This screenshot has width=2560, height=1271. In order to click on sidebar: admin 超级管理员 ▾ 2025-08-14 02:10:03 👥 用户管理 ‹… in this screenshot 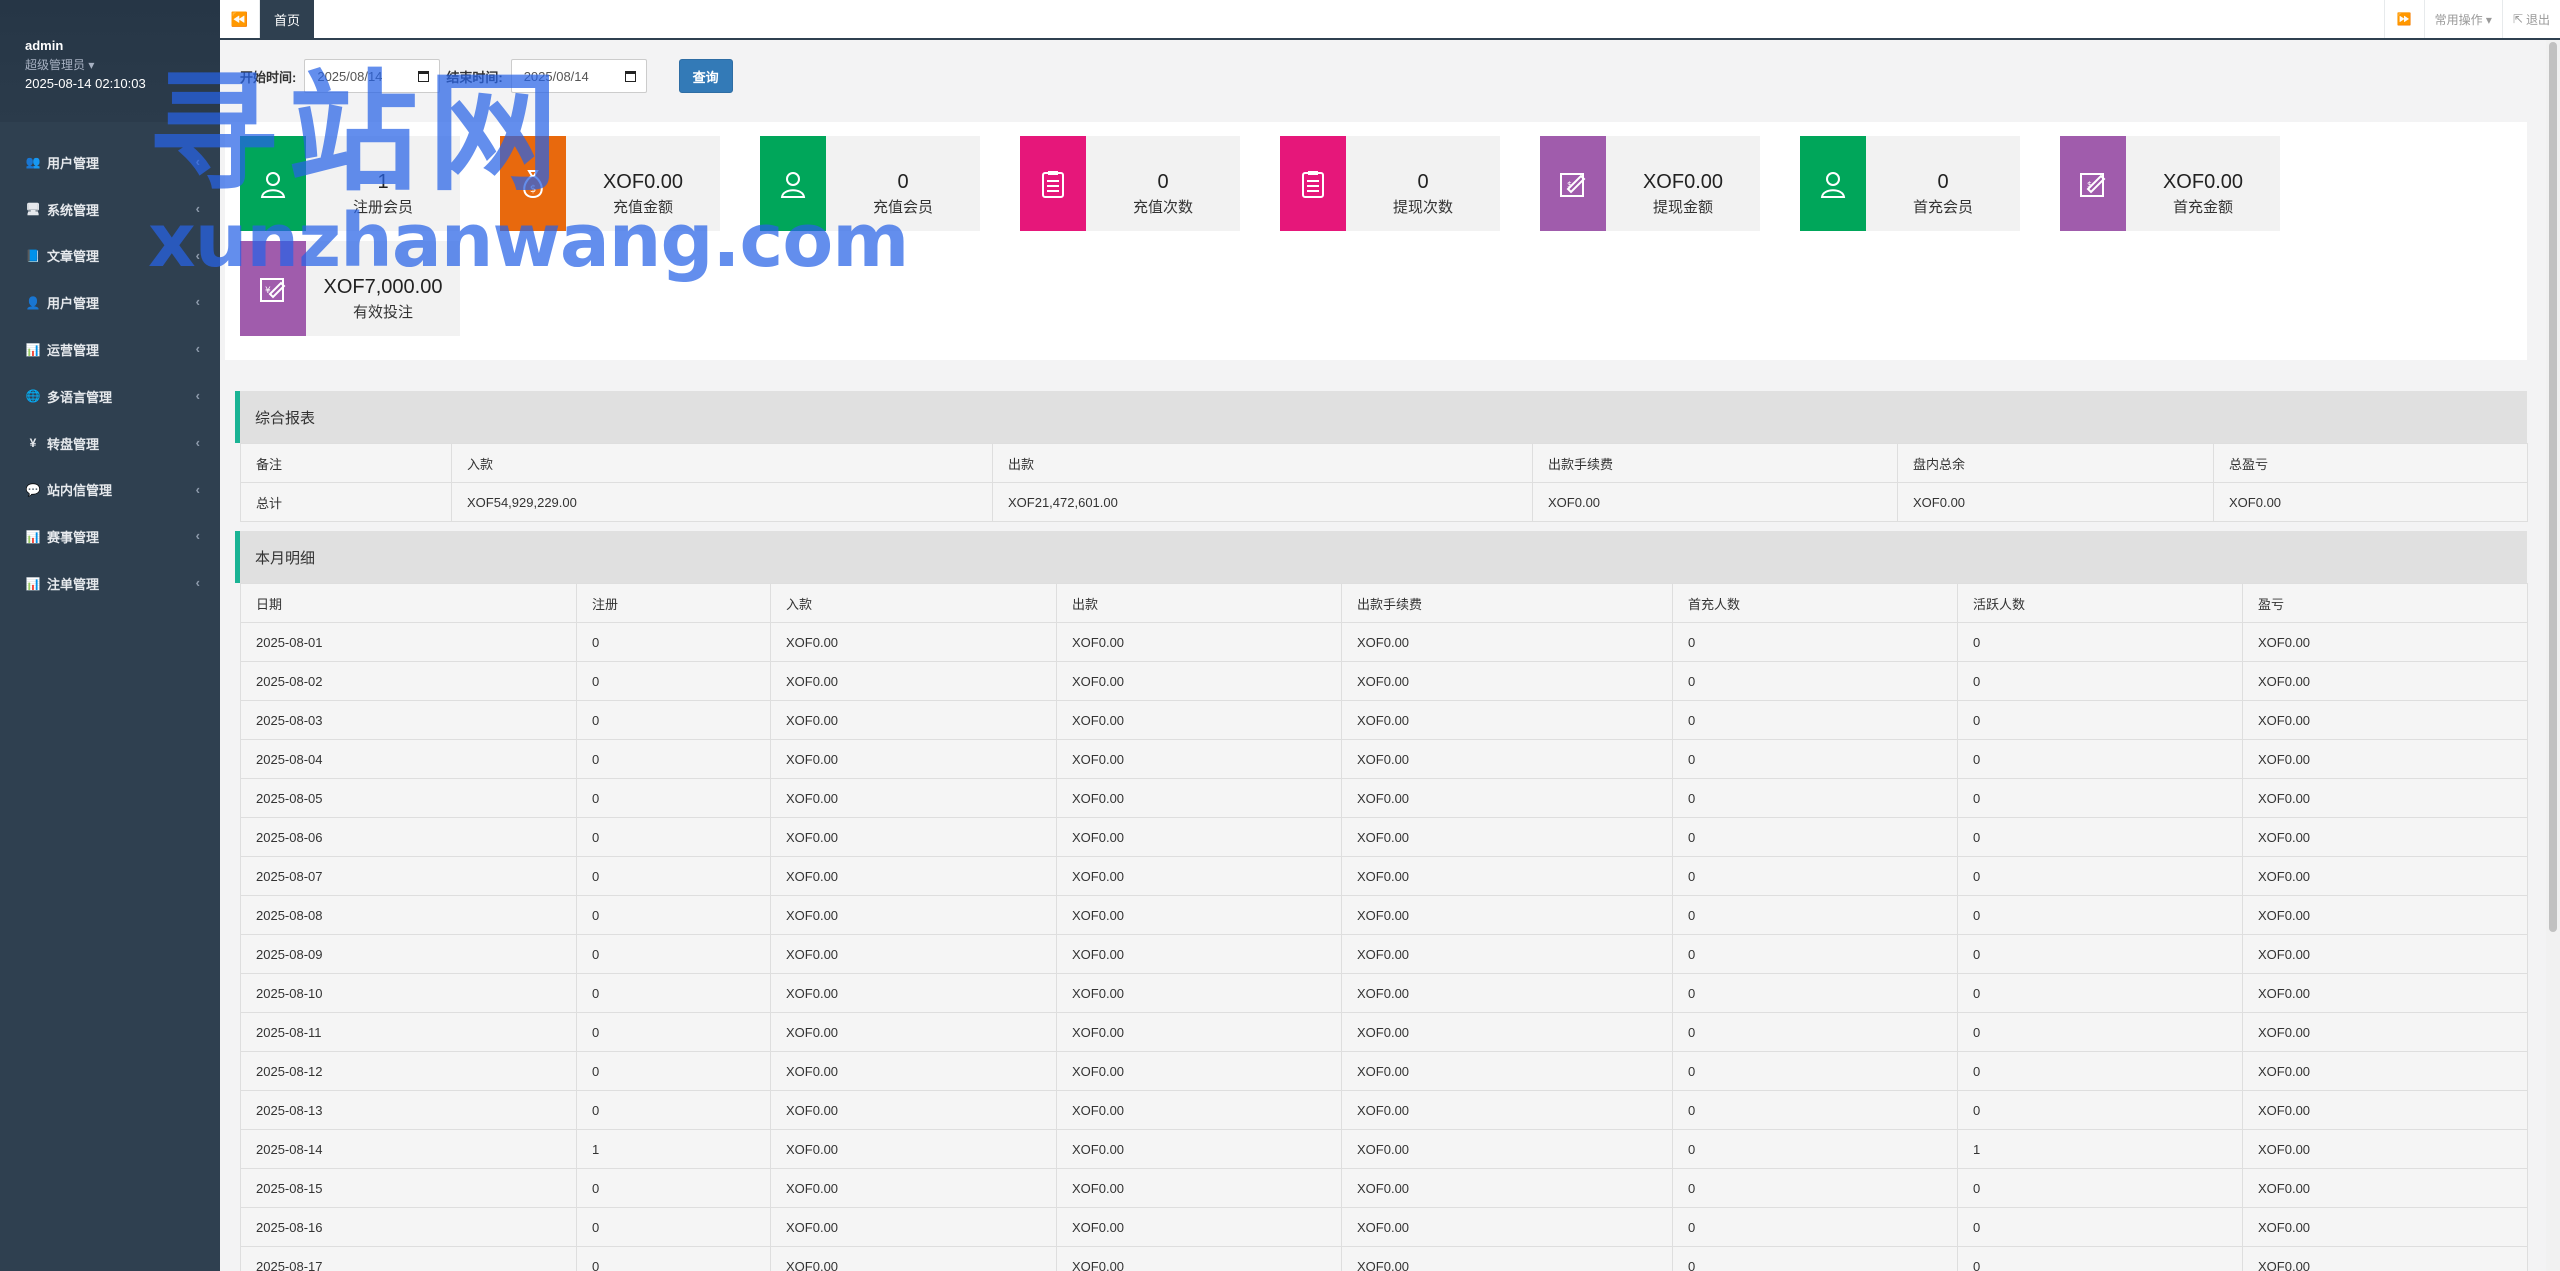, I will do `click(110, 635)`.